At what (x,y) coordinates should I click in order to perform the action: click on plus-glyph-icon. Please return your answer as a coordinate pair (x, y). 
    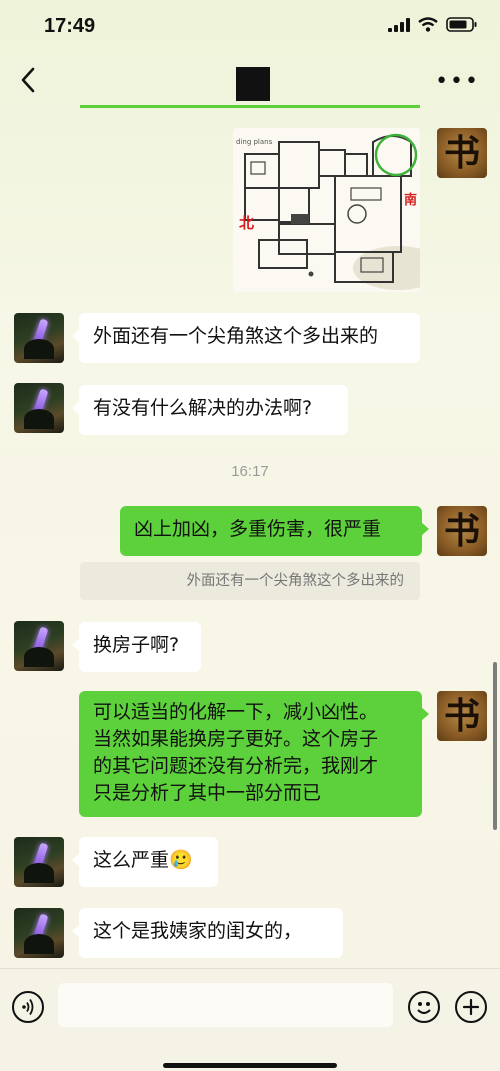
    Looking at the image, I should click on (471, 1007).